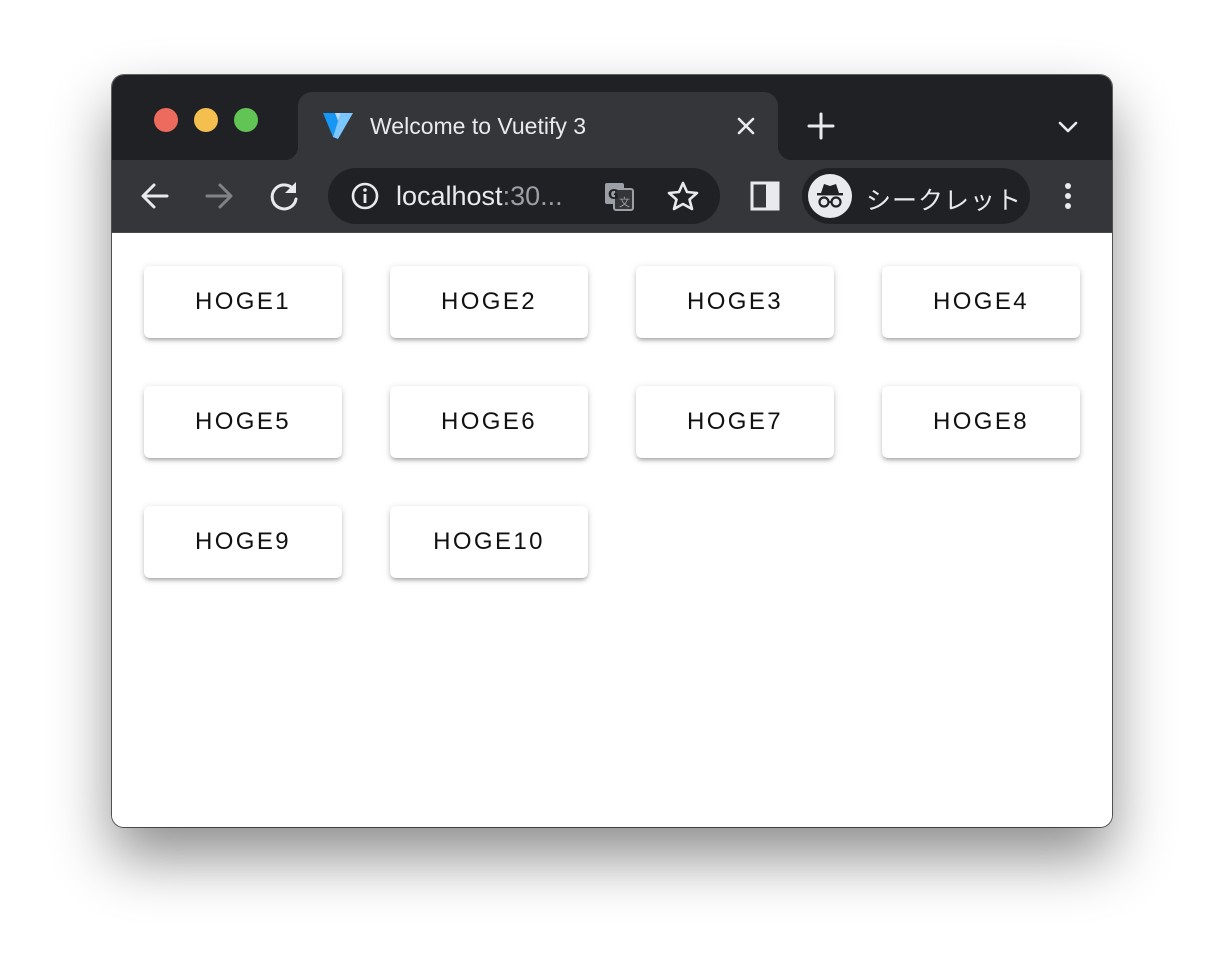 The image size is (1224, 974). Describe the element at coordinates (765, 196) in the screenshot. I see `side-panel-icon` at that location.